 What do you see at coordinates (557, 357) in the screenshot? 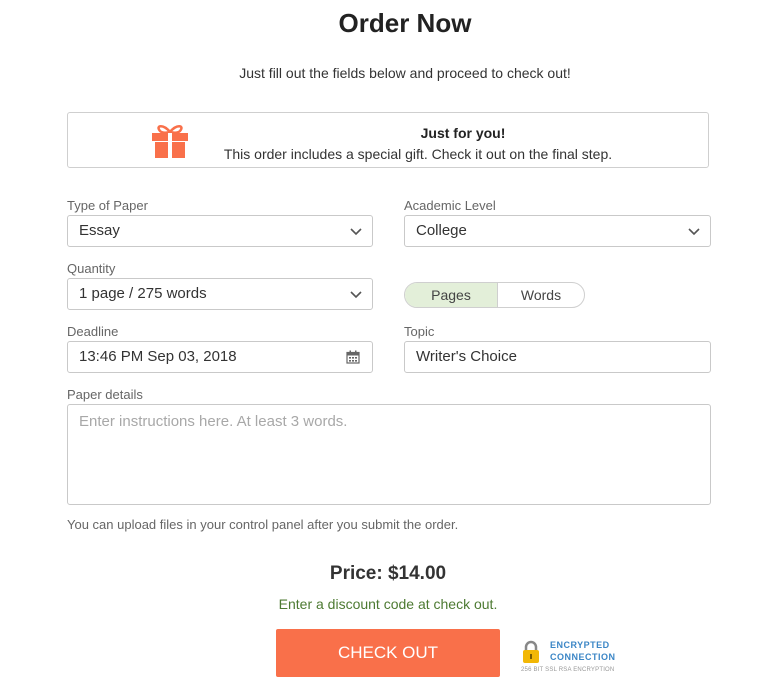
I see `topic-input: Writer's Choice` at bounding box center [557, 357].